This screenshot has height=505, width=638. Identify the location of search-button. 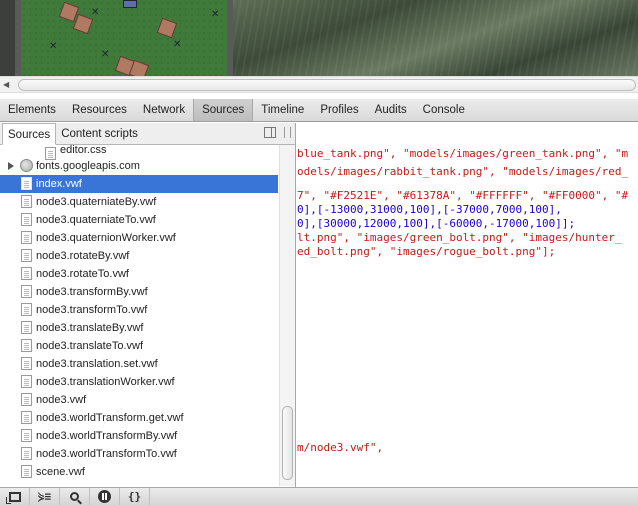
(75, 496).